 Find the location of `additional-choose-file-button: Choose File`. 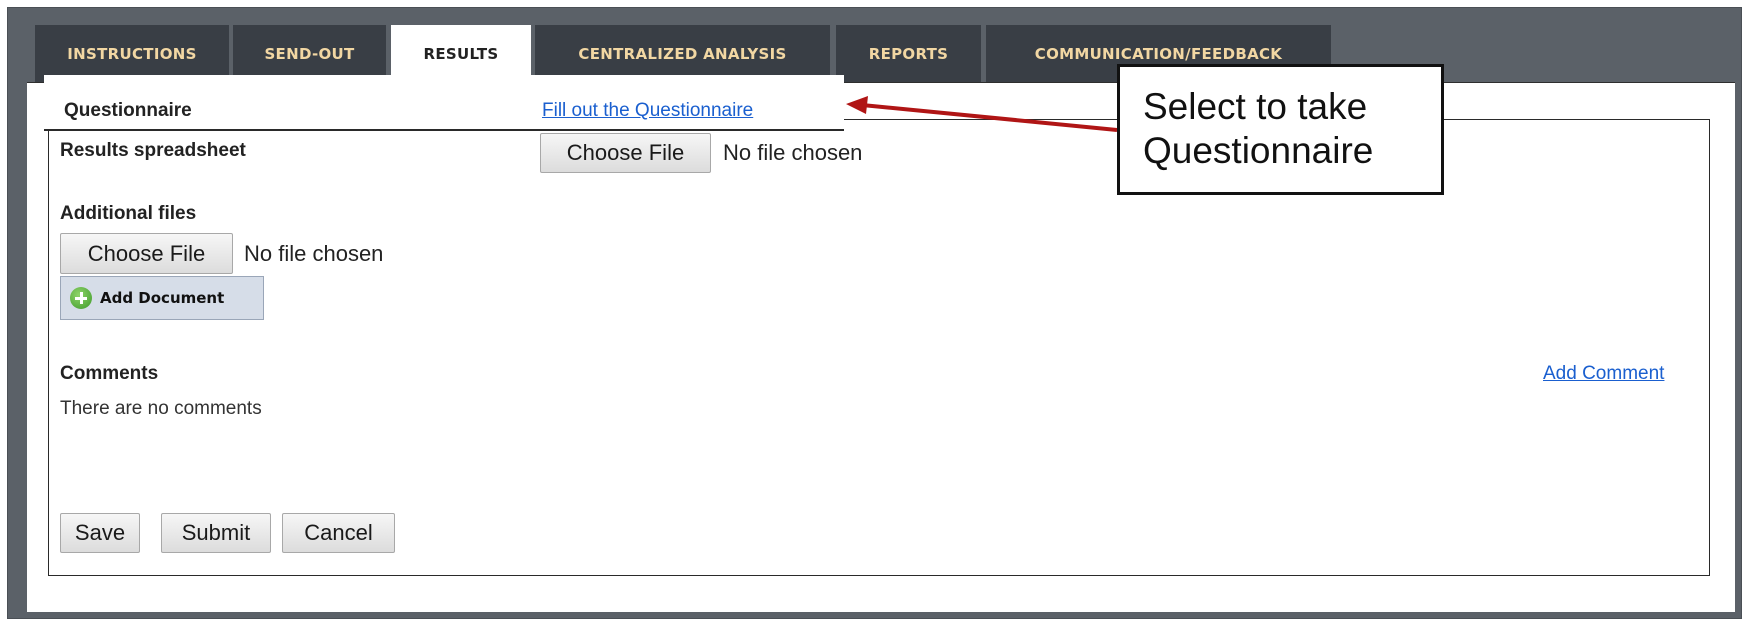

additional-choose-file-button: Choose File is located at coordinates (146, 253).